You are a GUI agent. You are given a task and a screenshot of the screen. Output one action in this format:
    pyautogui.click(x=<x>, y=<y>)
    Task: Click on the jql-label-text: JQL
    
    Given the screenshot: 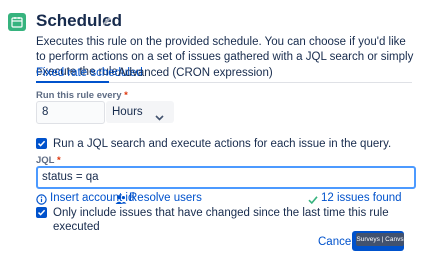 What is the action you would take?
    pyautogui.click(x=45, y=160)
    